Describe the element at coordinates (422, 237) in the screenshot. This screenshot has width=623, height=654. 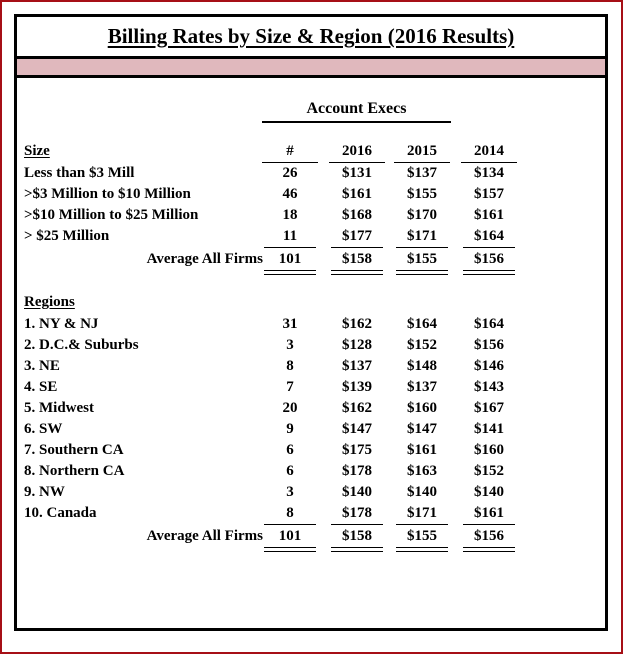
I see `cell-2015: $171` at that location.